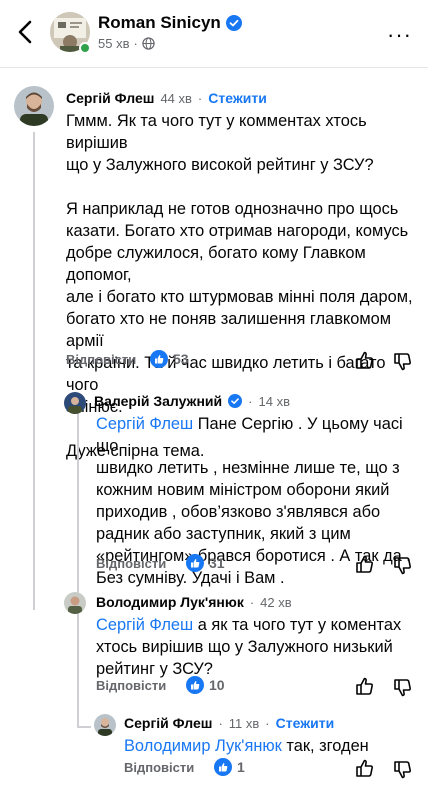 This screenshot has width=428, height=792. Describe the element at coordinates (205, 563) in the screenshot. I see `reaction-count: 31` at that location.